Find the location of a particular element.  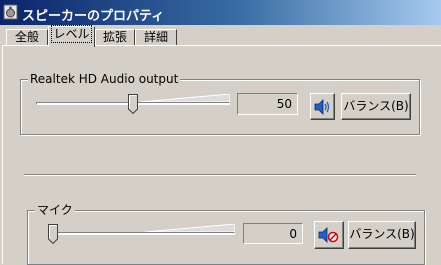

device-name: Realtek HD Audio output is located at coordinates (104, 79).